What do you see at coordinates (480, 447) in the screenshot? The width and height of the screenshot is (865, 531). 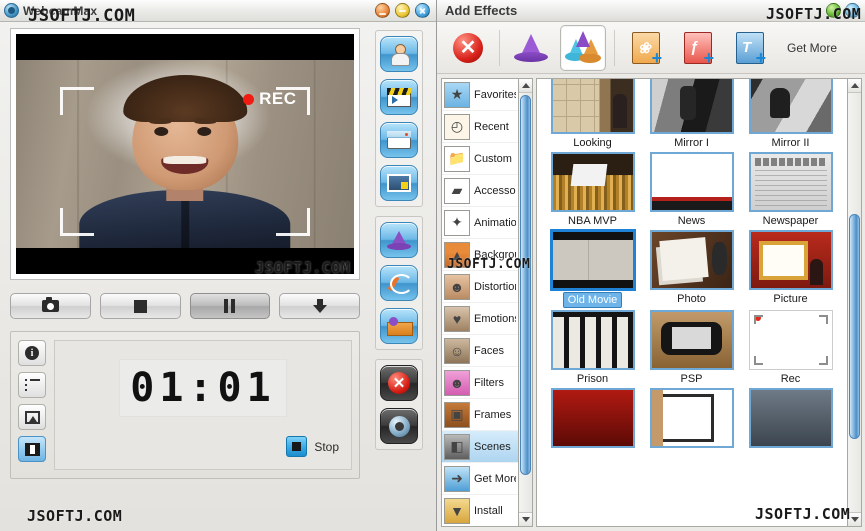 I see `sidebar-item-scenes: ◧ Scenes` at bounding box center [480, 447].